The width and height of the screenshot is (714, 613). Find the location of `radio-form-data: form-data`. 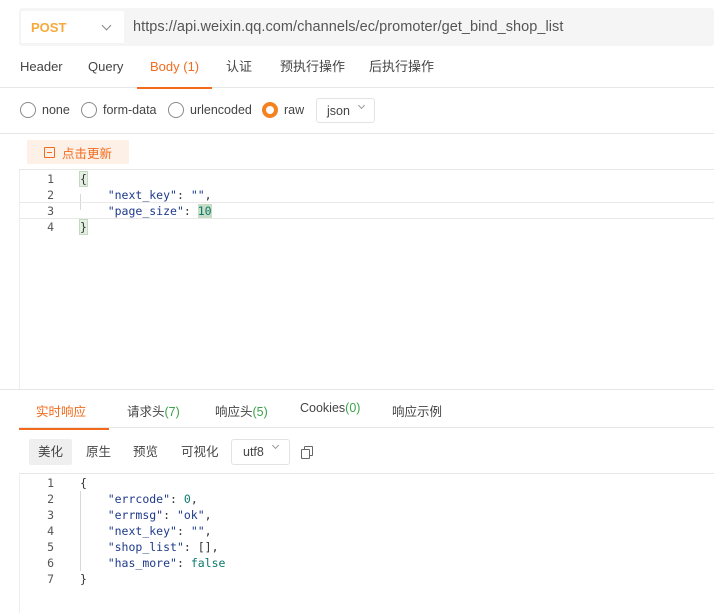

radio-form-data: form-data is located at coordinates (119, 110).